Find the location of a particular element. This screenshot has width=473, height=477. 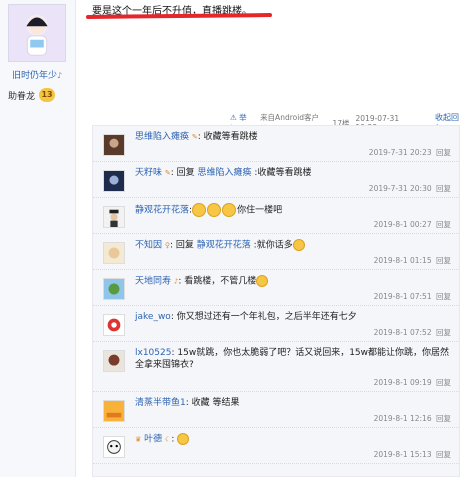

username-suffix: ♪ is located at coordinates (60, 75).